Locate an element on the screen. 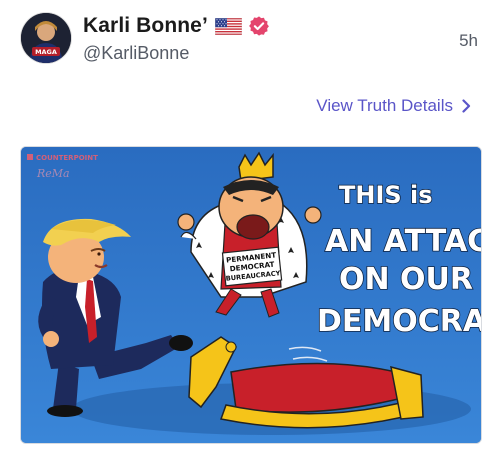 This screenshot has width=500, height=463. author-name: Karli Bonne’ is located at coordinates (145, 26).